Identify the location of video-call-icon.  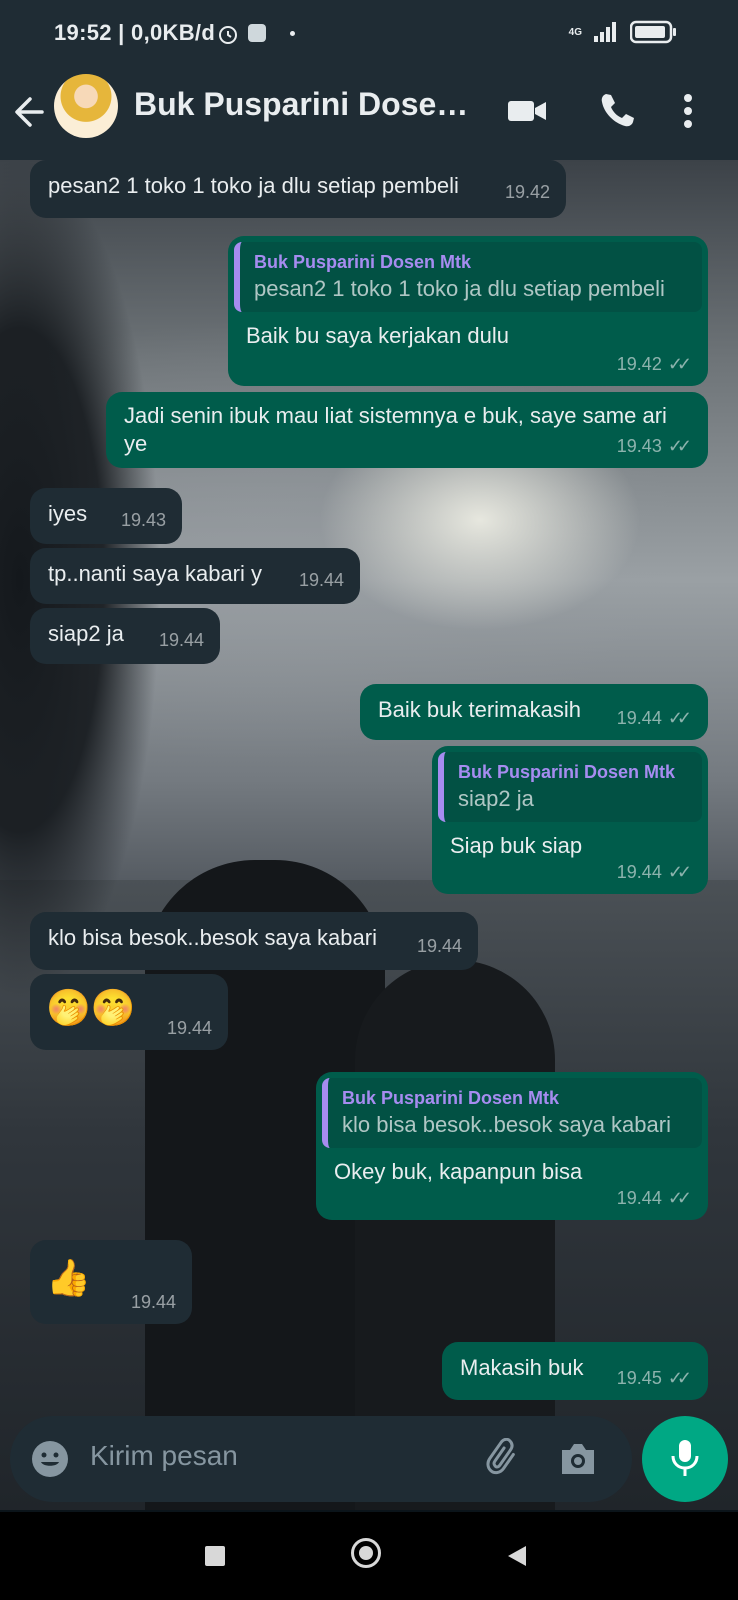
(527, 111).